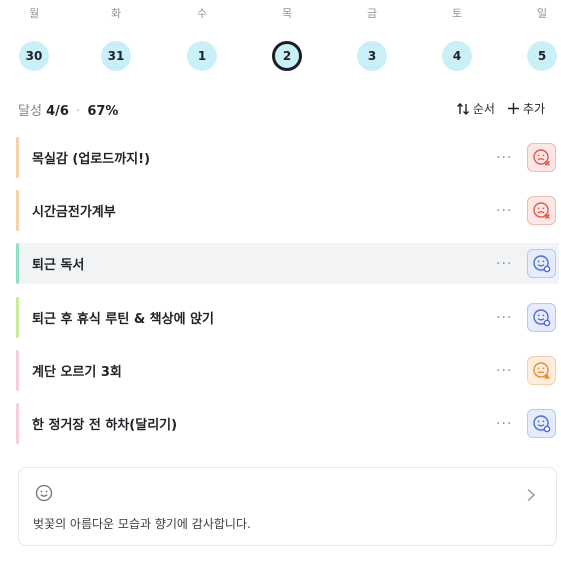  Describe the element at coordinates (287, 263) in the screenshot. I see `task-row: 퇴근 독서 ···` at that location.